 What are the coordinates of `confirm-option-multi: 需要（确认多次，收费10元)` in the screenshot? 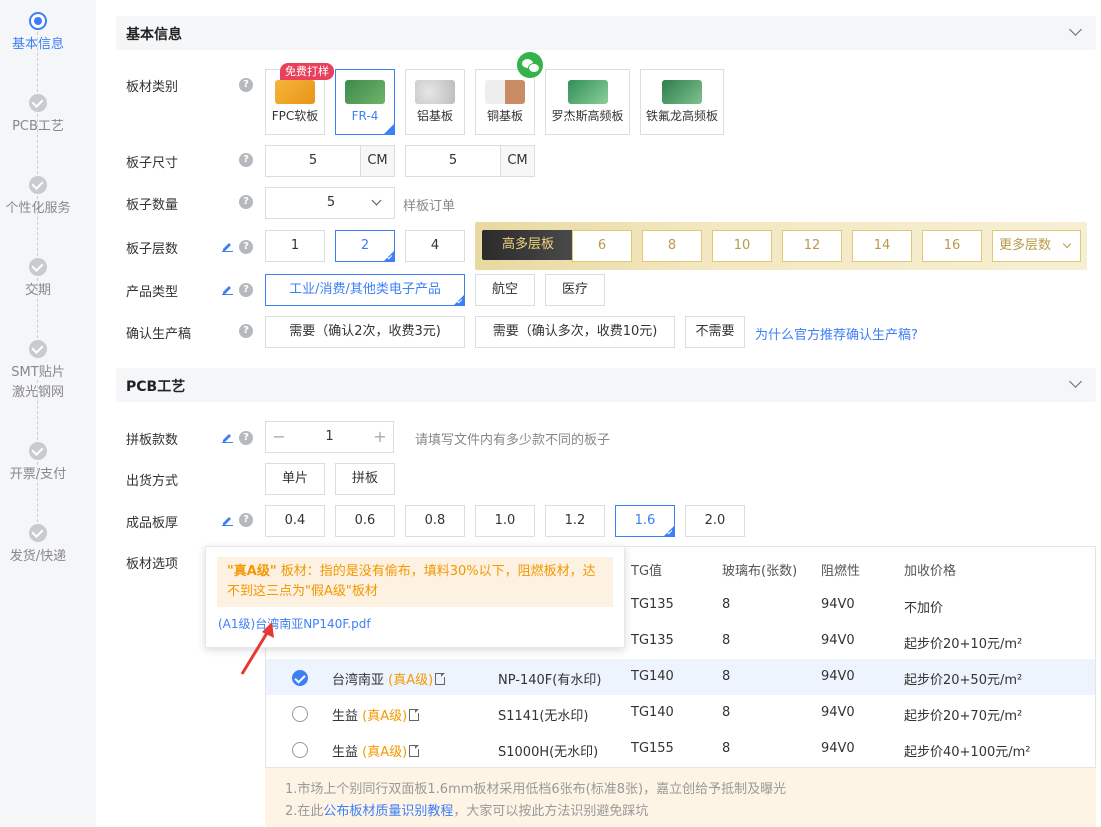 It's located at (575, 332).